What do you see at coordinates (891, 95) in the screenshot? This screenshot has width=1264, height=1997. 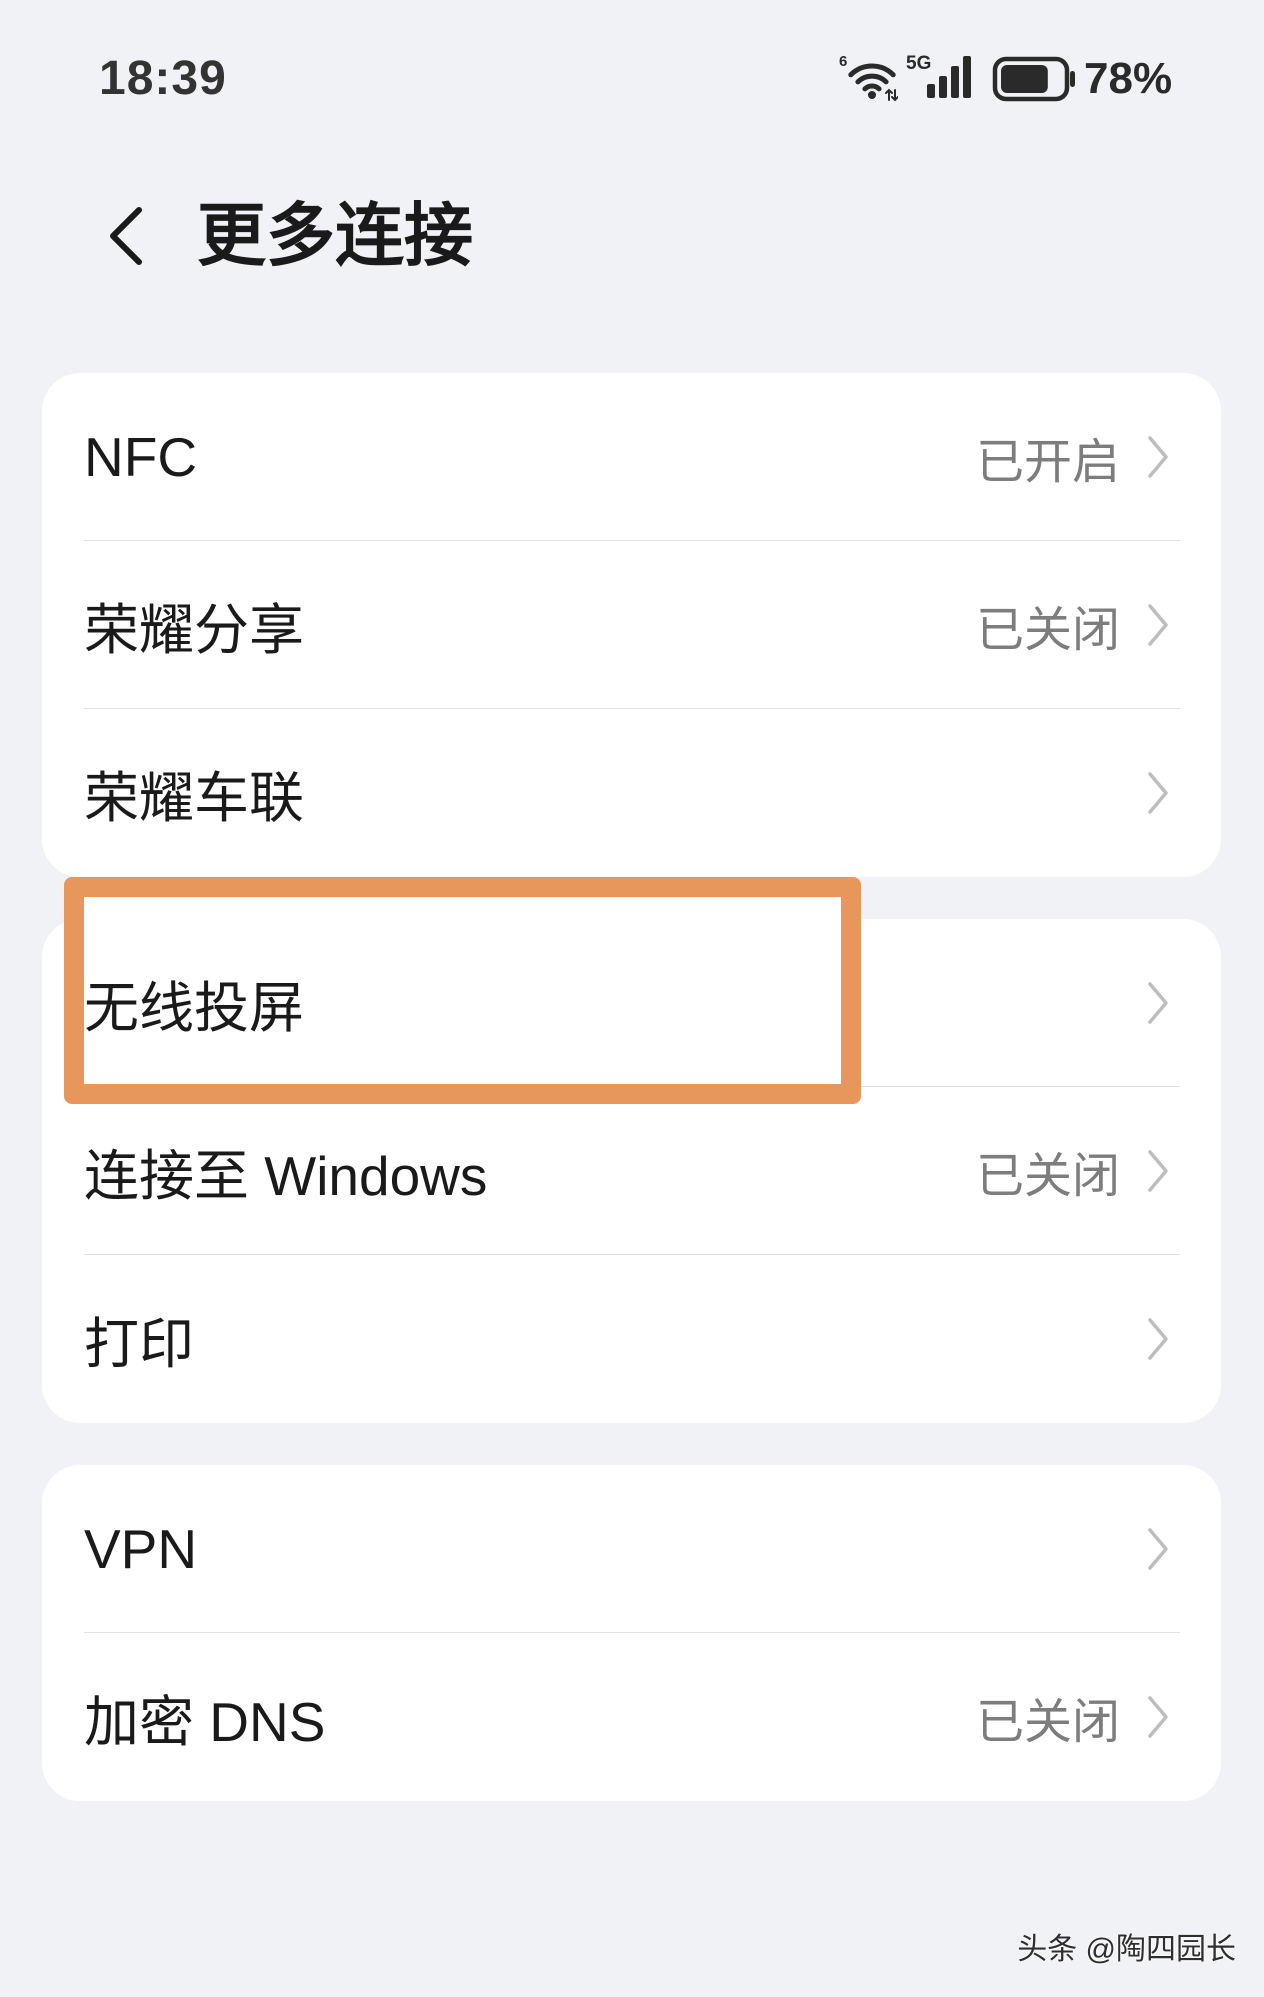 I see `wifi-activity-arrows` at bounding box center [891, 95].